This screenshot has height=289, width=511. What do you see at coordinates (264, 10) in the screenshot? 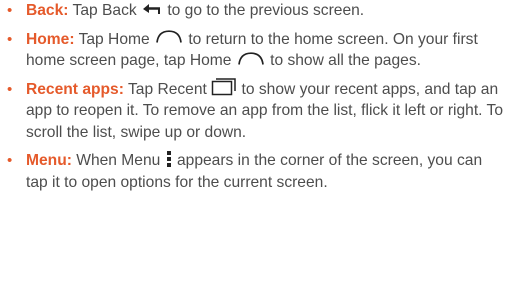
I see `text-back-after: to go to the previous screen.` at bounding box center [264, 10].